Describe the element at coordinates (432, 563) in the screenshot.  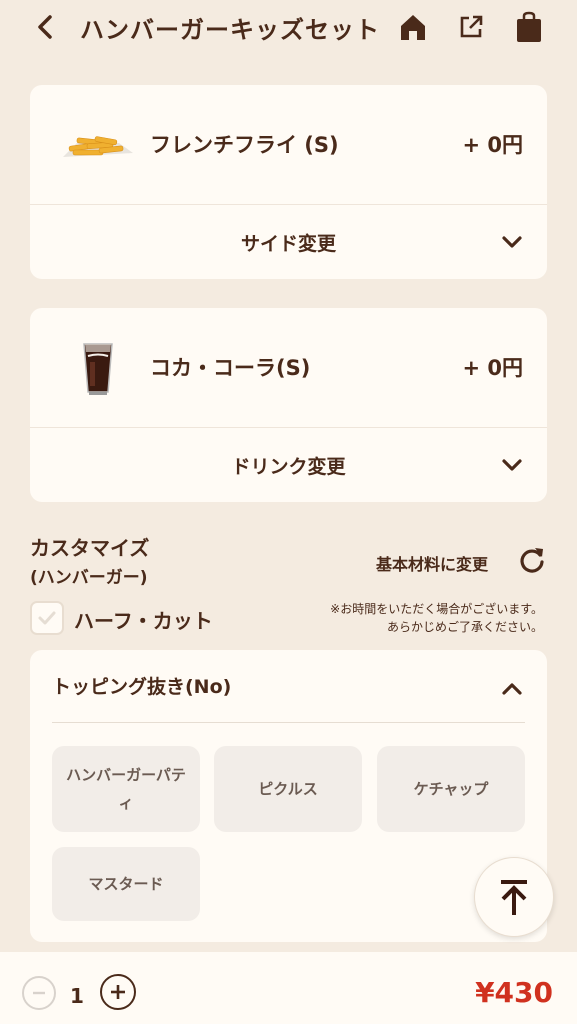
I see `reset-ingredients-button: 基本材料に変更` at that location.